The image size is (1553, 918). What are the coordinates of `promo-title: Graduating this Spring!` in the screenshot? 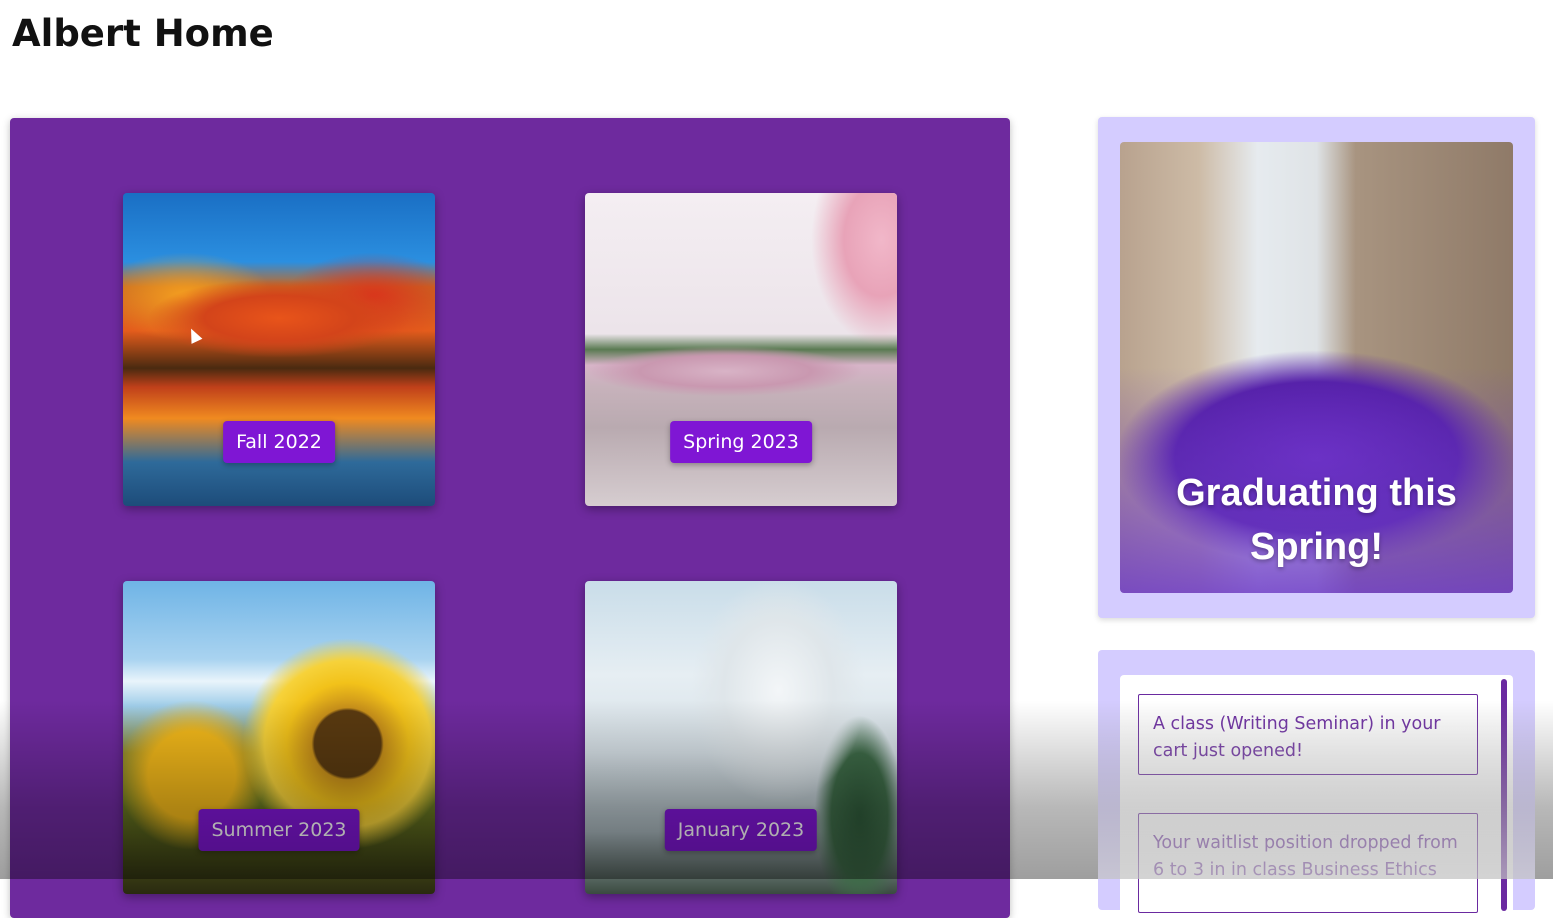 It's located at (1316, 520).